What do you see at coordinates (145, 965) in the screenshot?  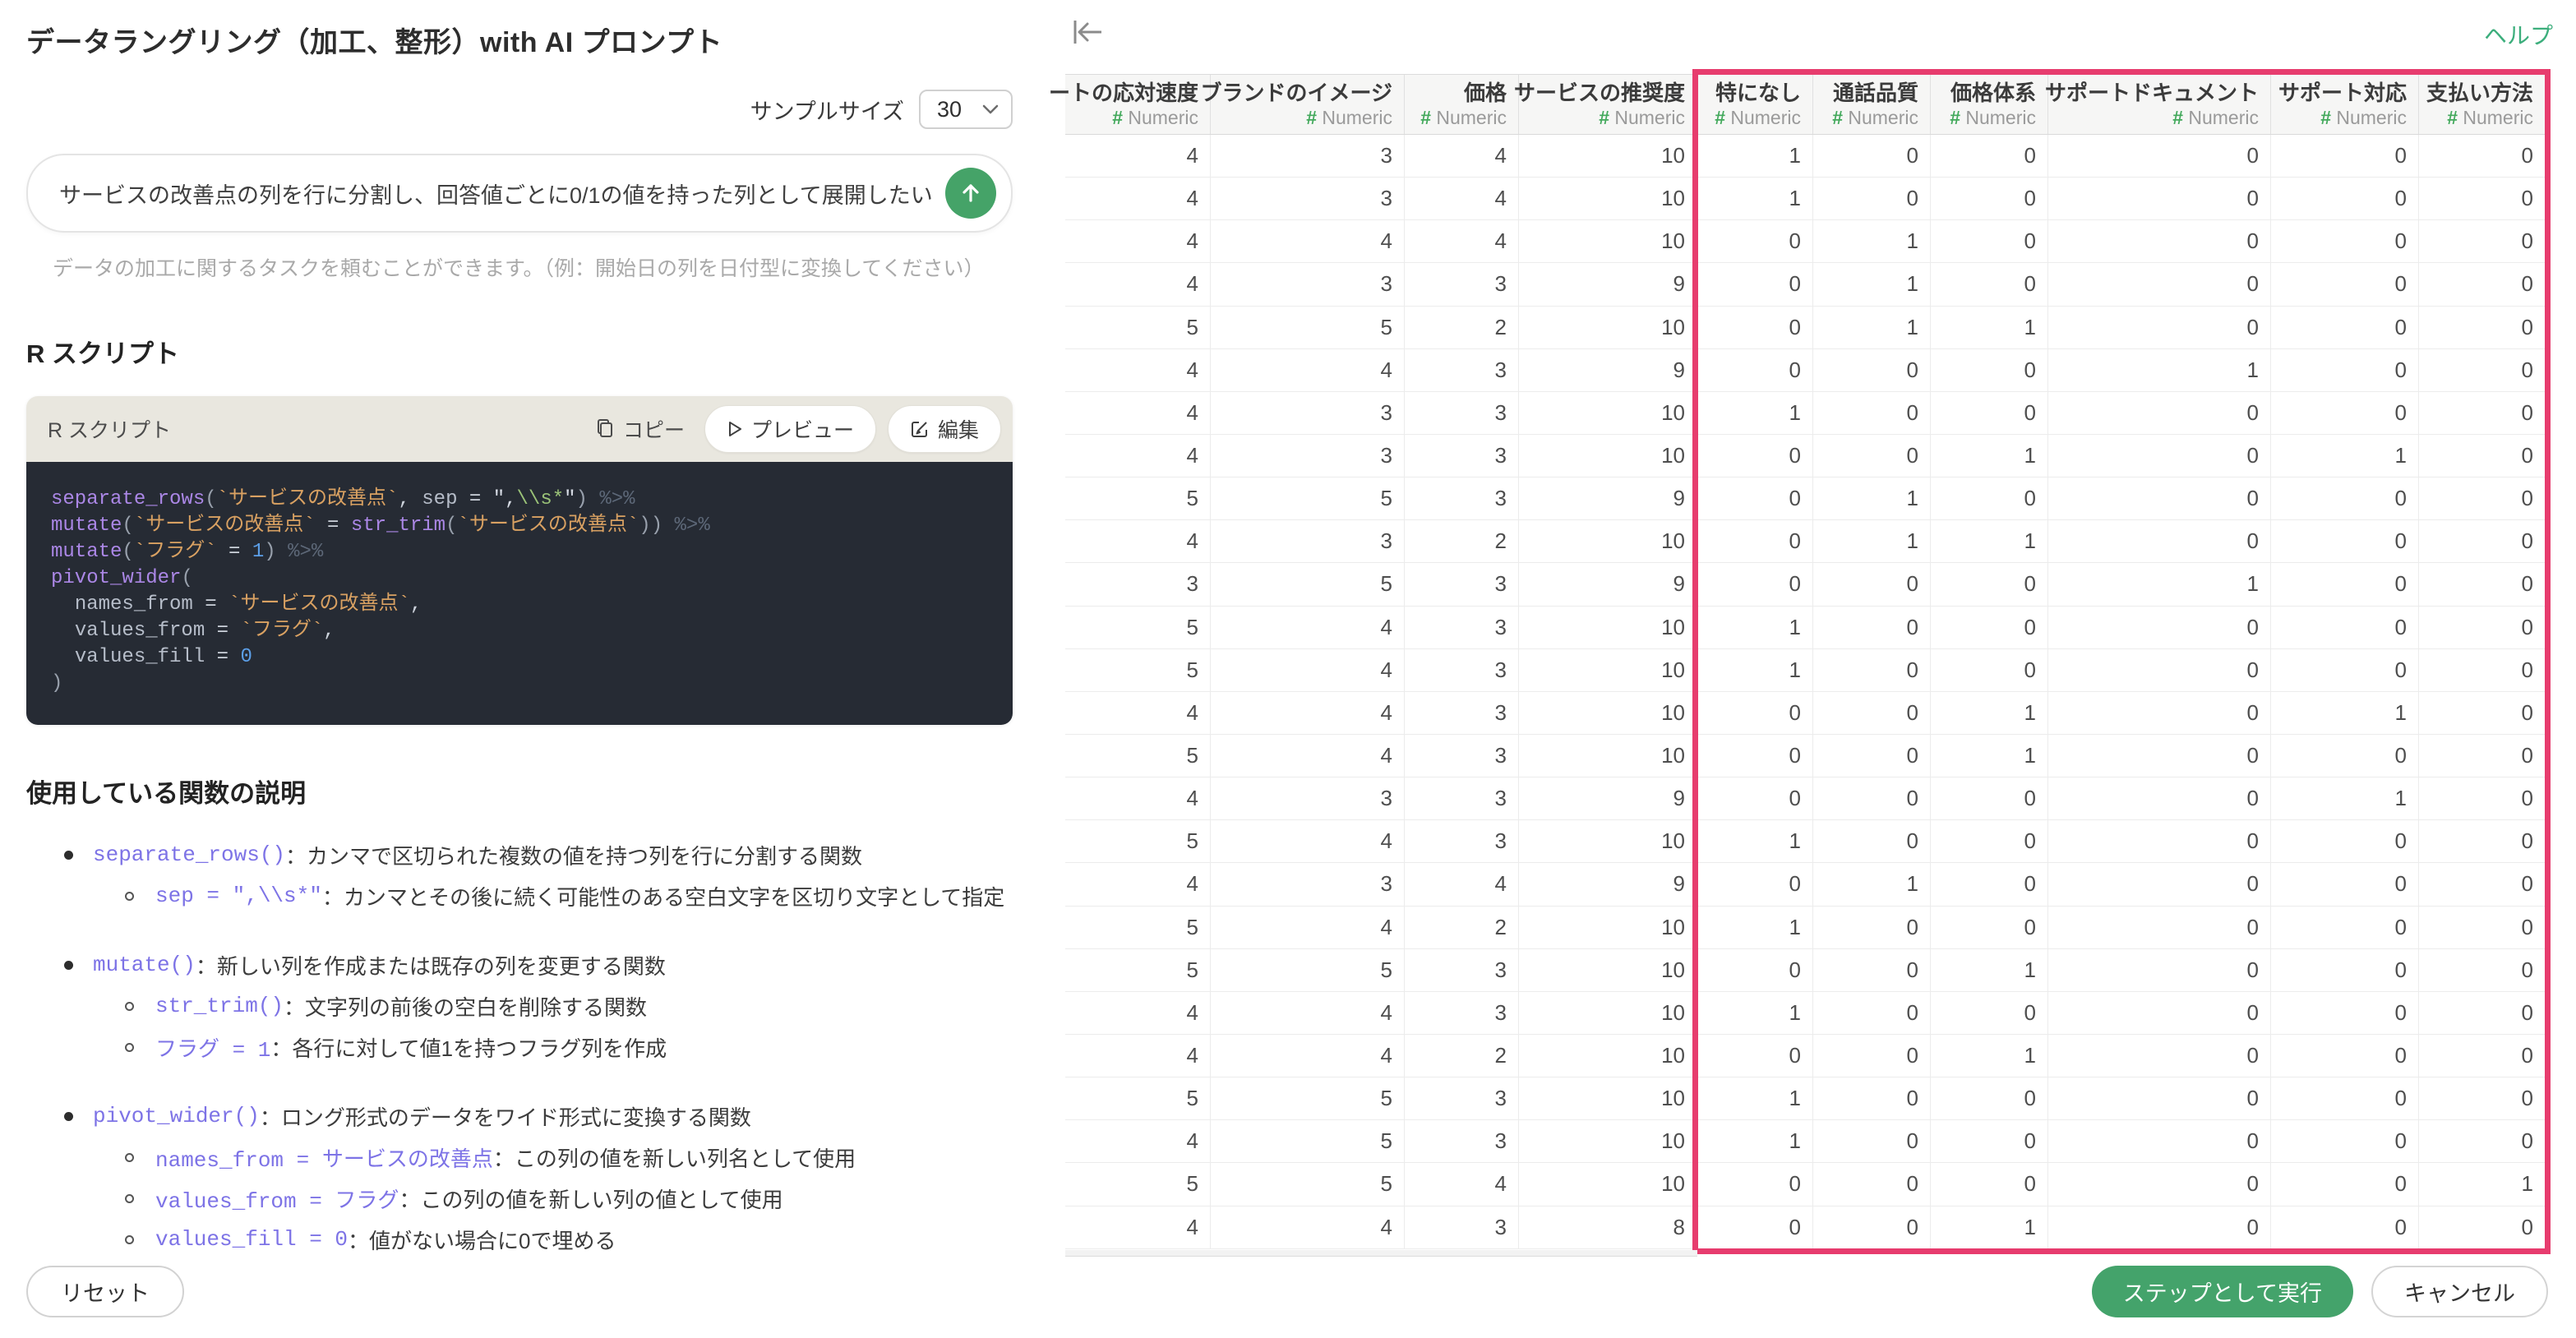 I see `function-code: mutate()` at bounding box center [145, 965].